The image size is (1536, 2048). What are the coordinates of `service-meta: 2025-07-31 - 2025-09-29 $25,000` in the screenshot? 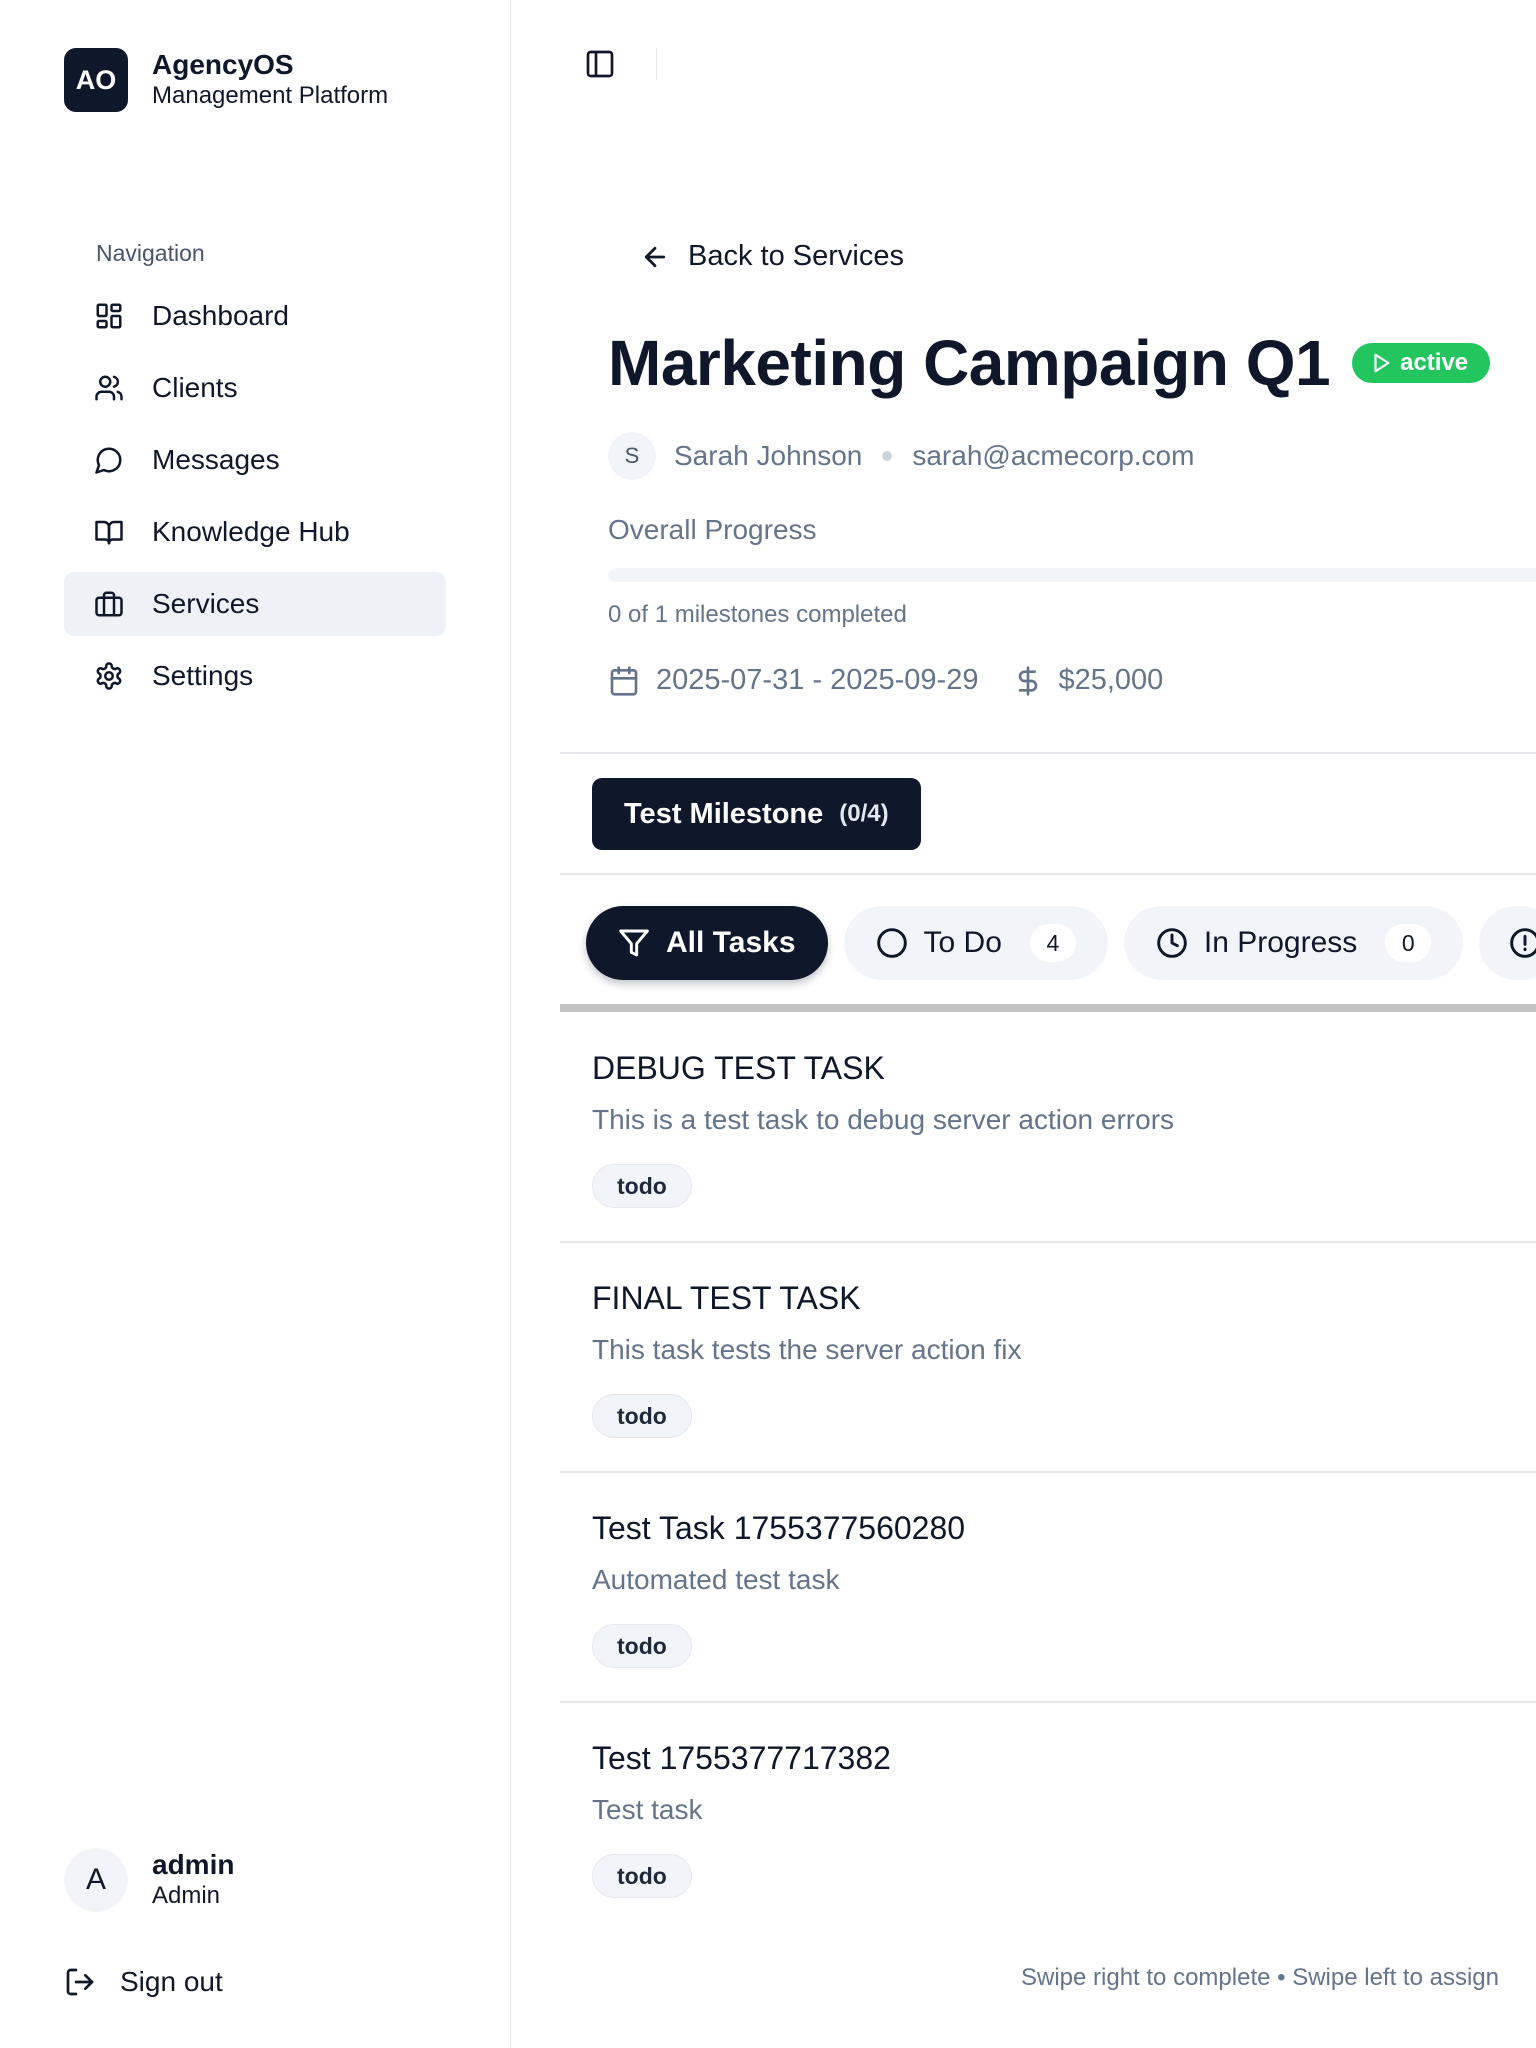 It's located at (885, 680).